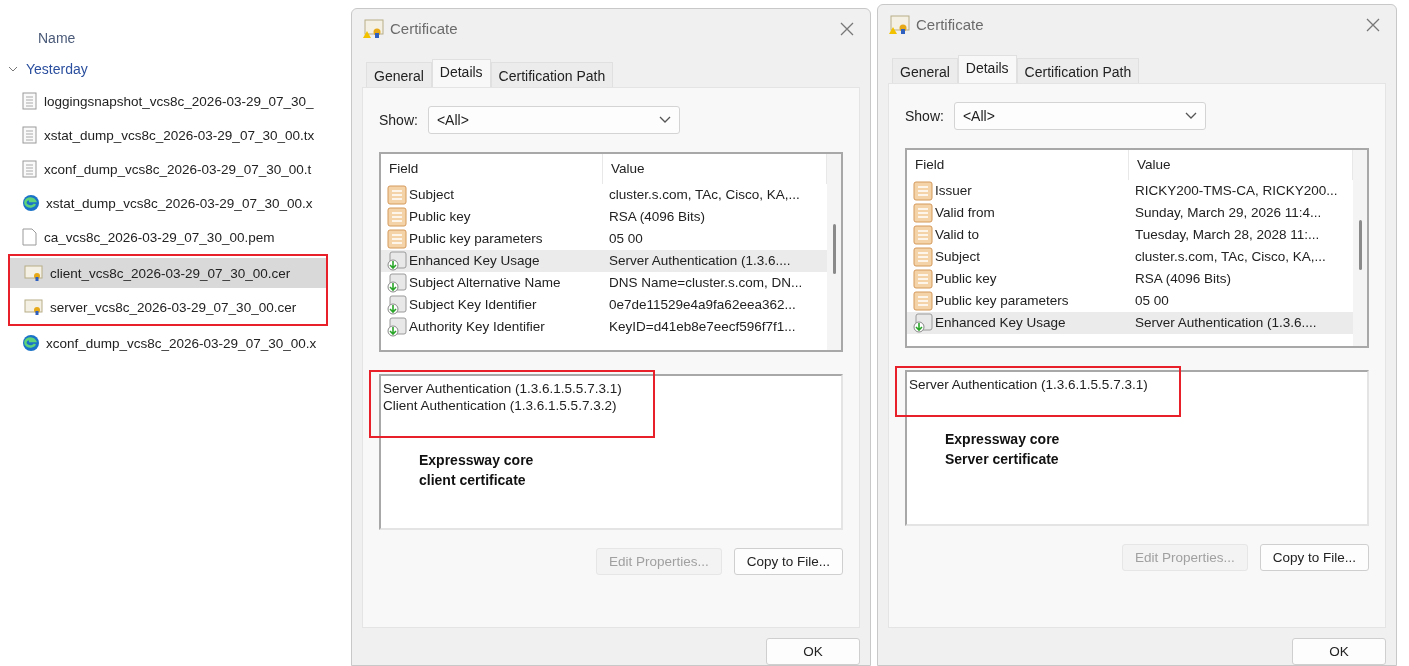  Describe the element at coordinates (191, 43) in the screenshot. I see `column-header: Name` at that location.